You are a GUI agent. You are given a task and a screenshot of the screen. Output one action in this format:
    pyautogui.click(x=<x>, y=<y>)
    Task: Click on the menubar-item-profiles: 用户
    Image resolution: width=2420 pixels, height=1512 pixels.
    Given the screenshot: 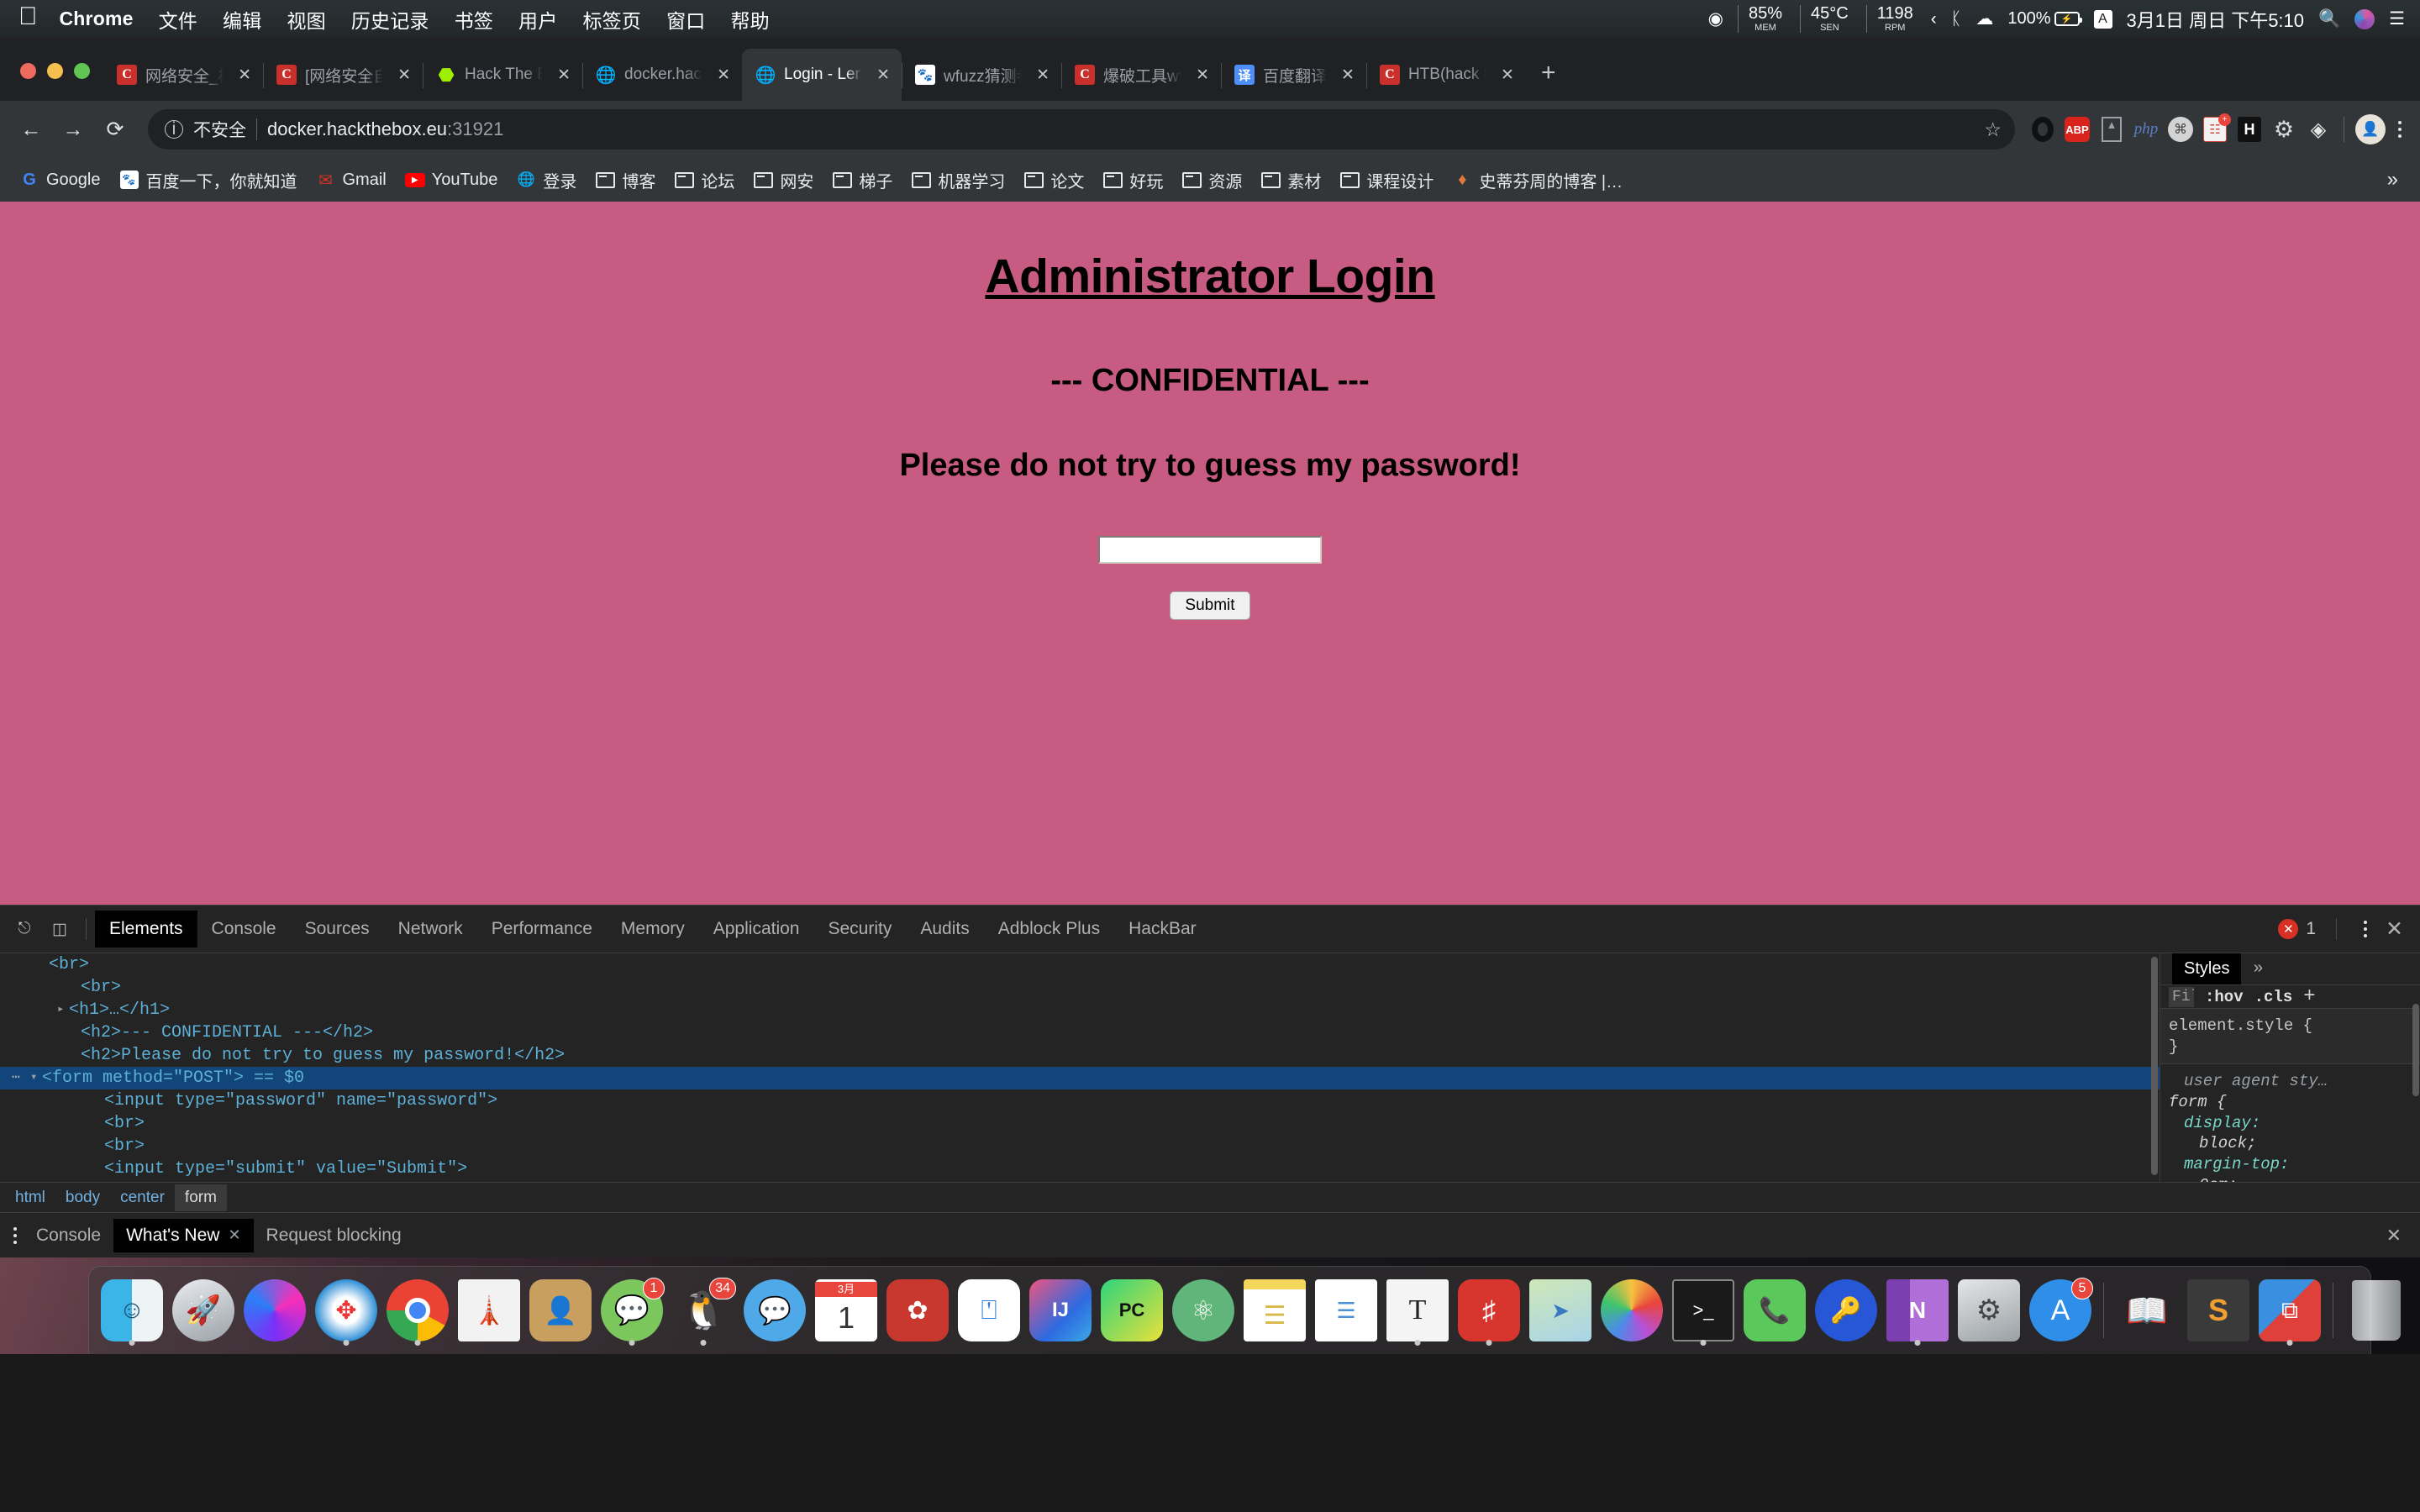 What is the action you would take?
    pyautogui.click(x=537, y=19)
    